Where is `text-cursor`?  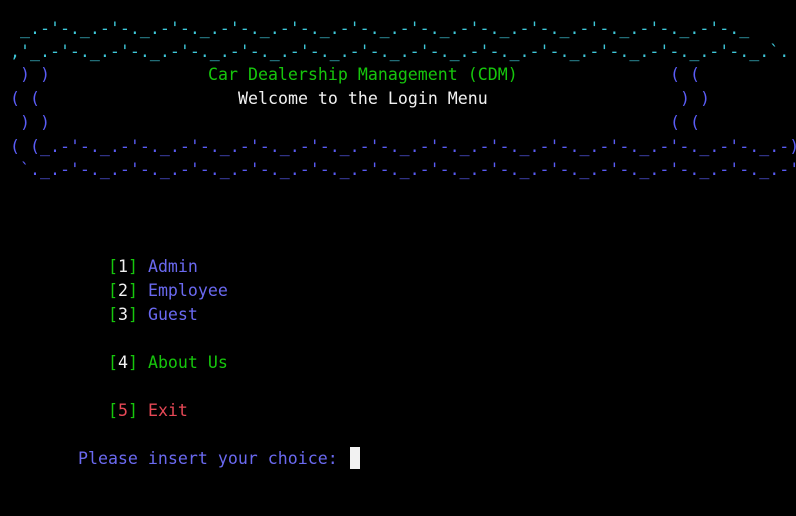
text-cursor is located at coordinates (354, 458).